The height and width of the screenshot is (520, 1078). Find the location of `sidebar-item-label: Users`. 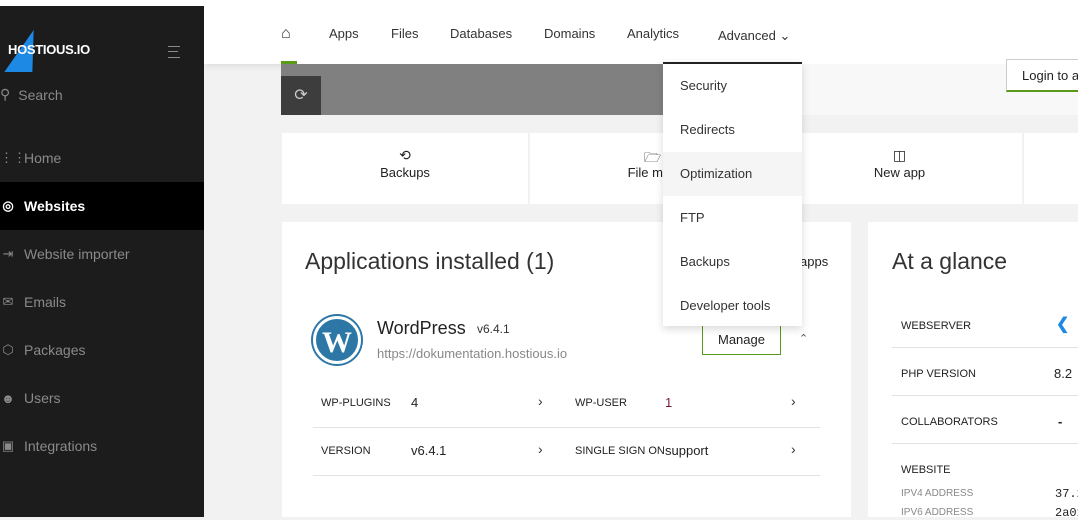

sidebar-item-label: Users is located at coordinates (42, 398).